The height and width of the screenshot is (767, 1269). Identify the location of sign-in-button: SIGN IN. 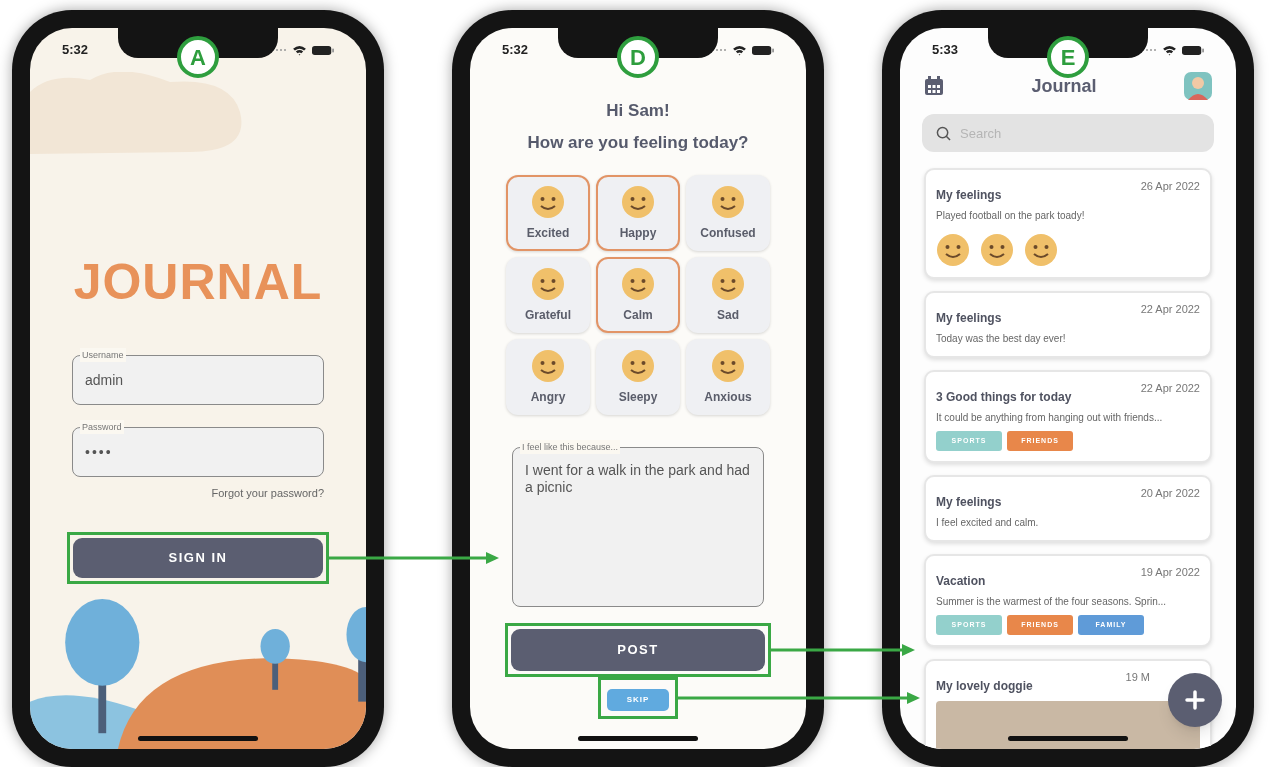
(198, 557).